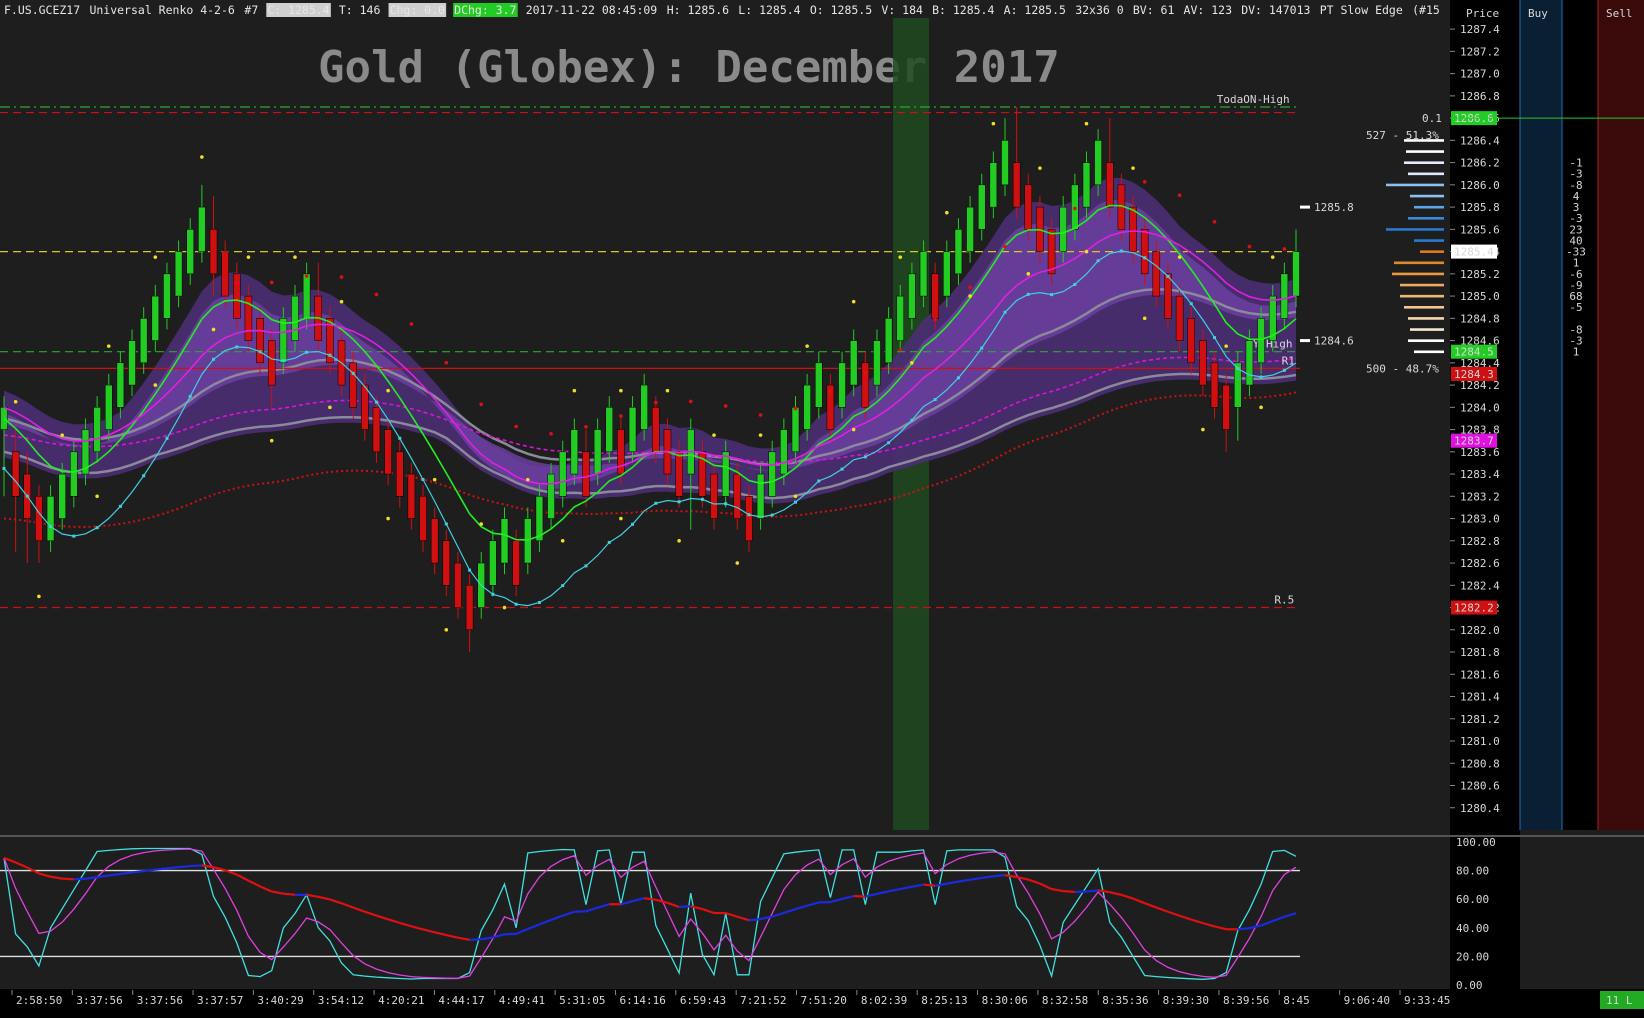  What do you see at coordinates (1480, 74) in the screenshot?
I see `price-tick-label: 1287.0` at bounding box center [1480, 74].